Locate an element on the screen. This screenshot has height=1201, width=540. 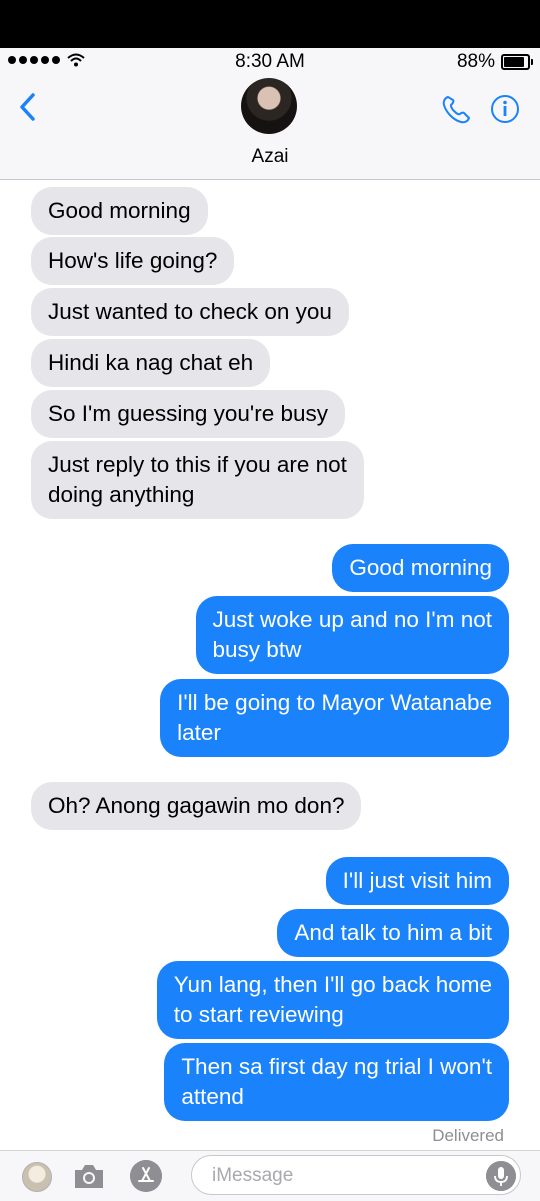
camera-icon is located at coordinates (89, 1176).